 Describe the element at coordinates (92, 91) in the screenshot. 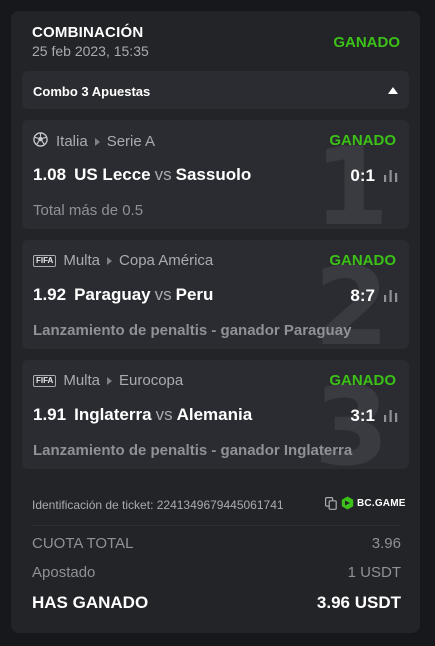

I see `combo-label: Combo 3 Apuestas` at that location.